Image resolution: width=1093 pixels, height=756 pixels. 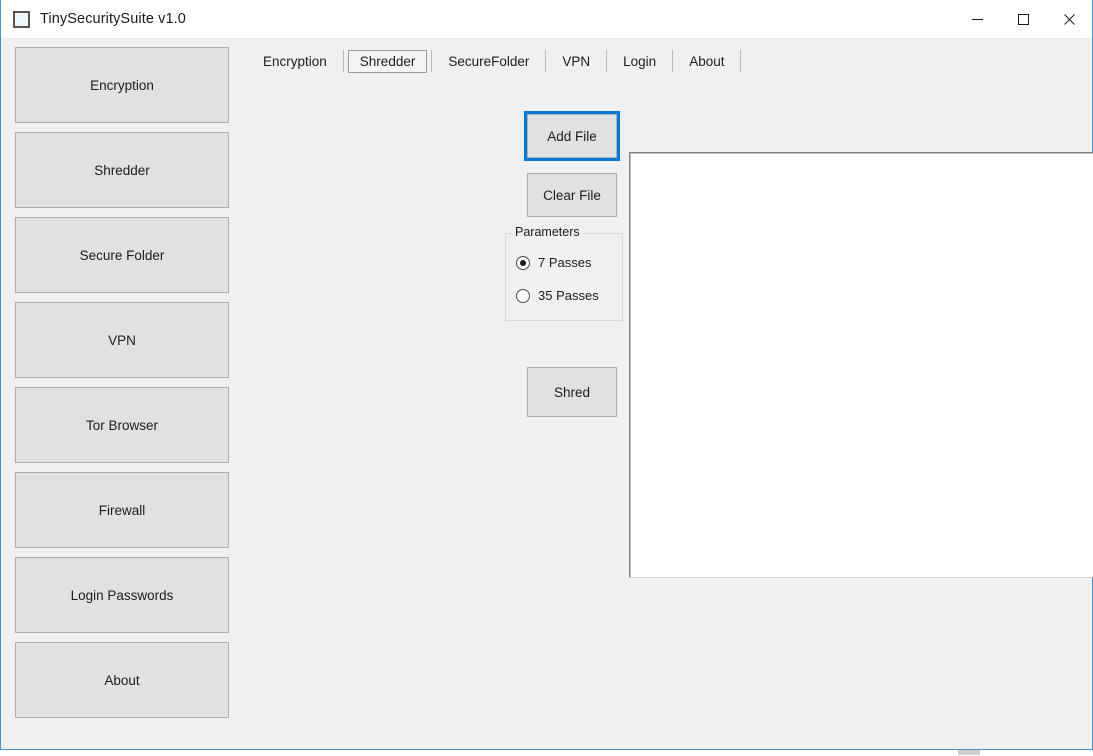 I want to click on tab-encryption: Encryption, so click(x=295, y=61).